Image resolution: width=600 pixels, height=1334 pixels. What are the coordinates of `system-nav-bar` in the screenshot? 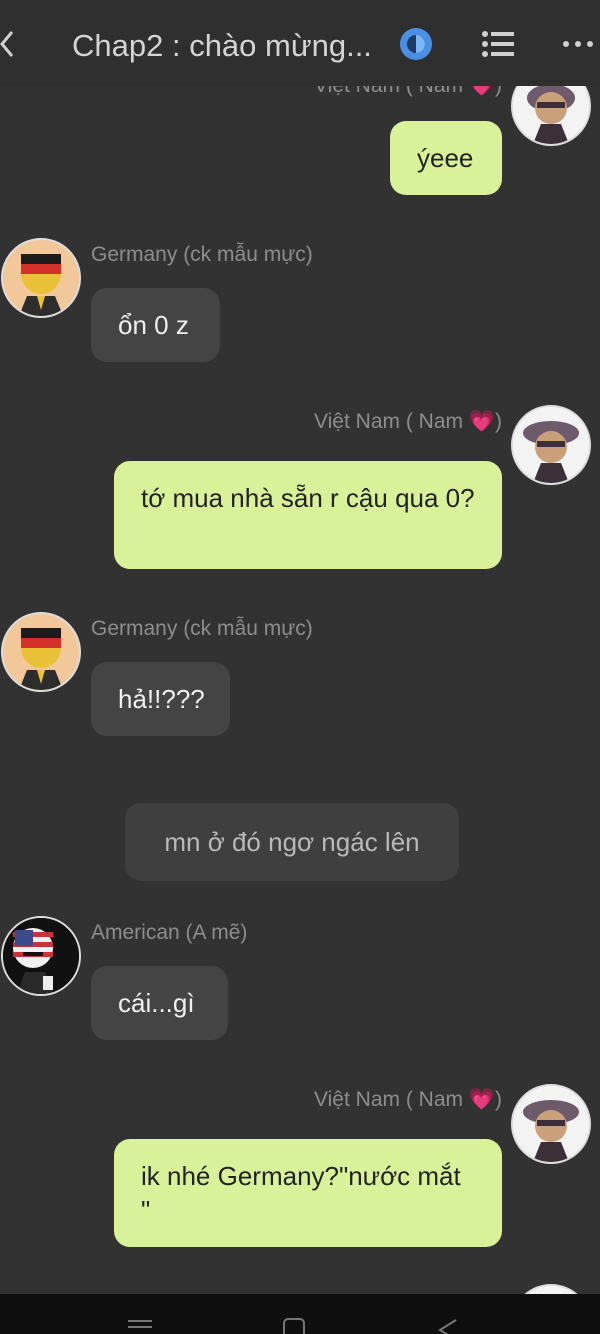 It's located at (300, 1314).